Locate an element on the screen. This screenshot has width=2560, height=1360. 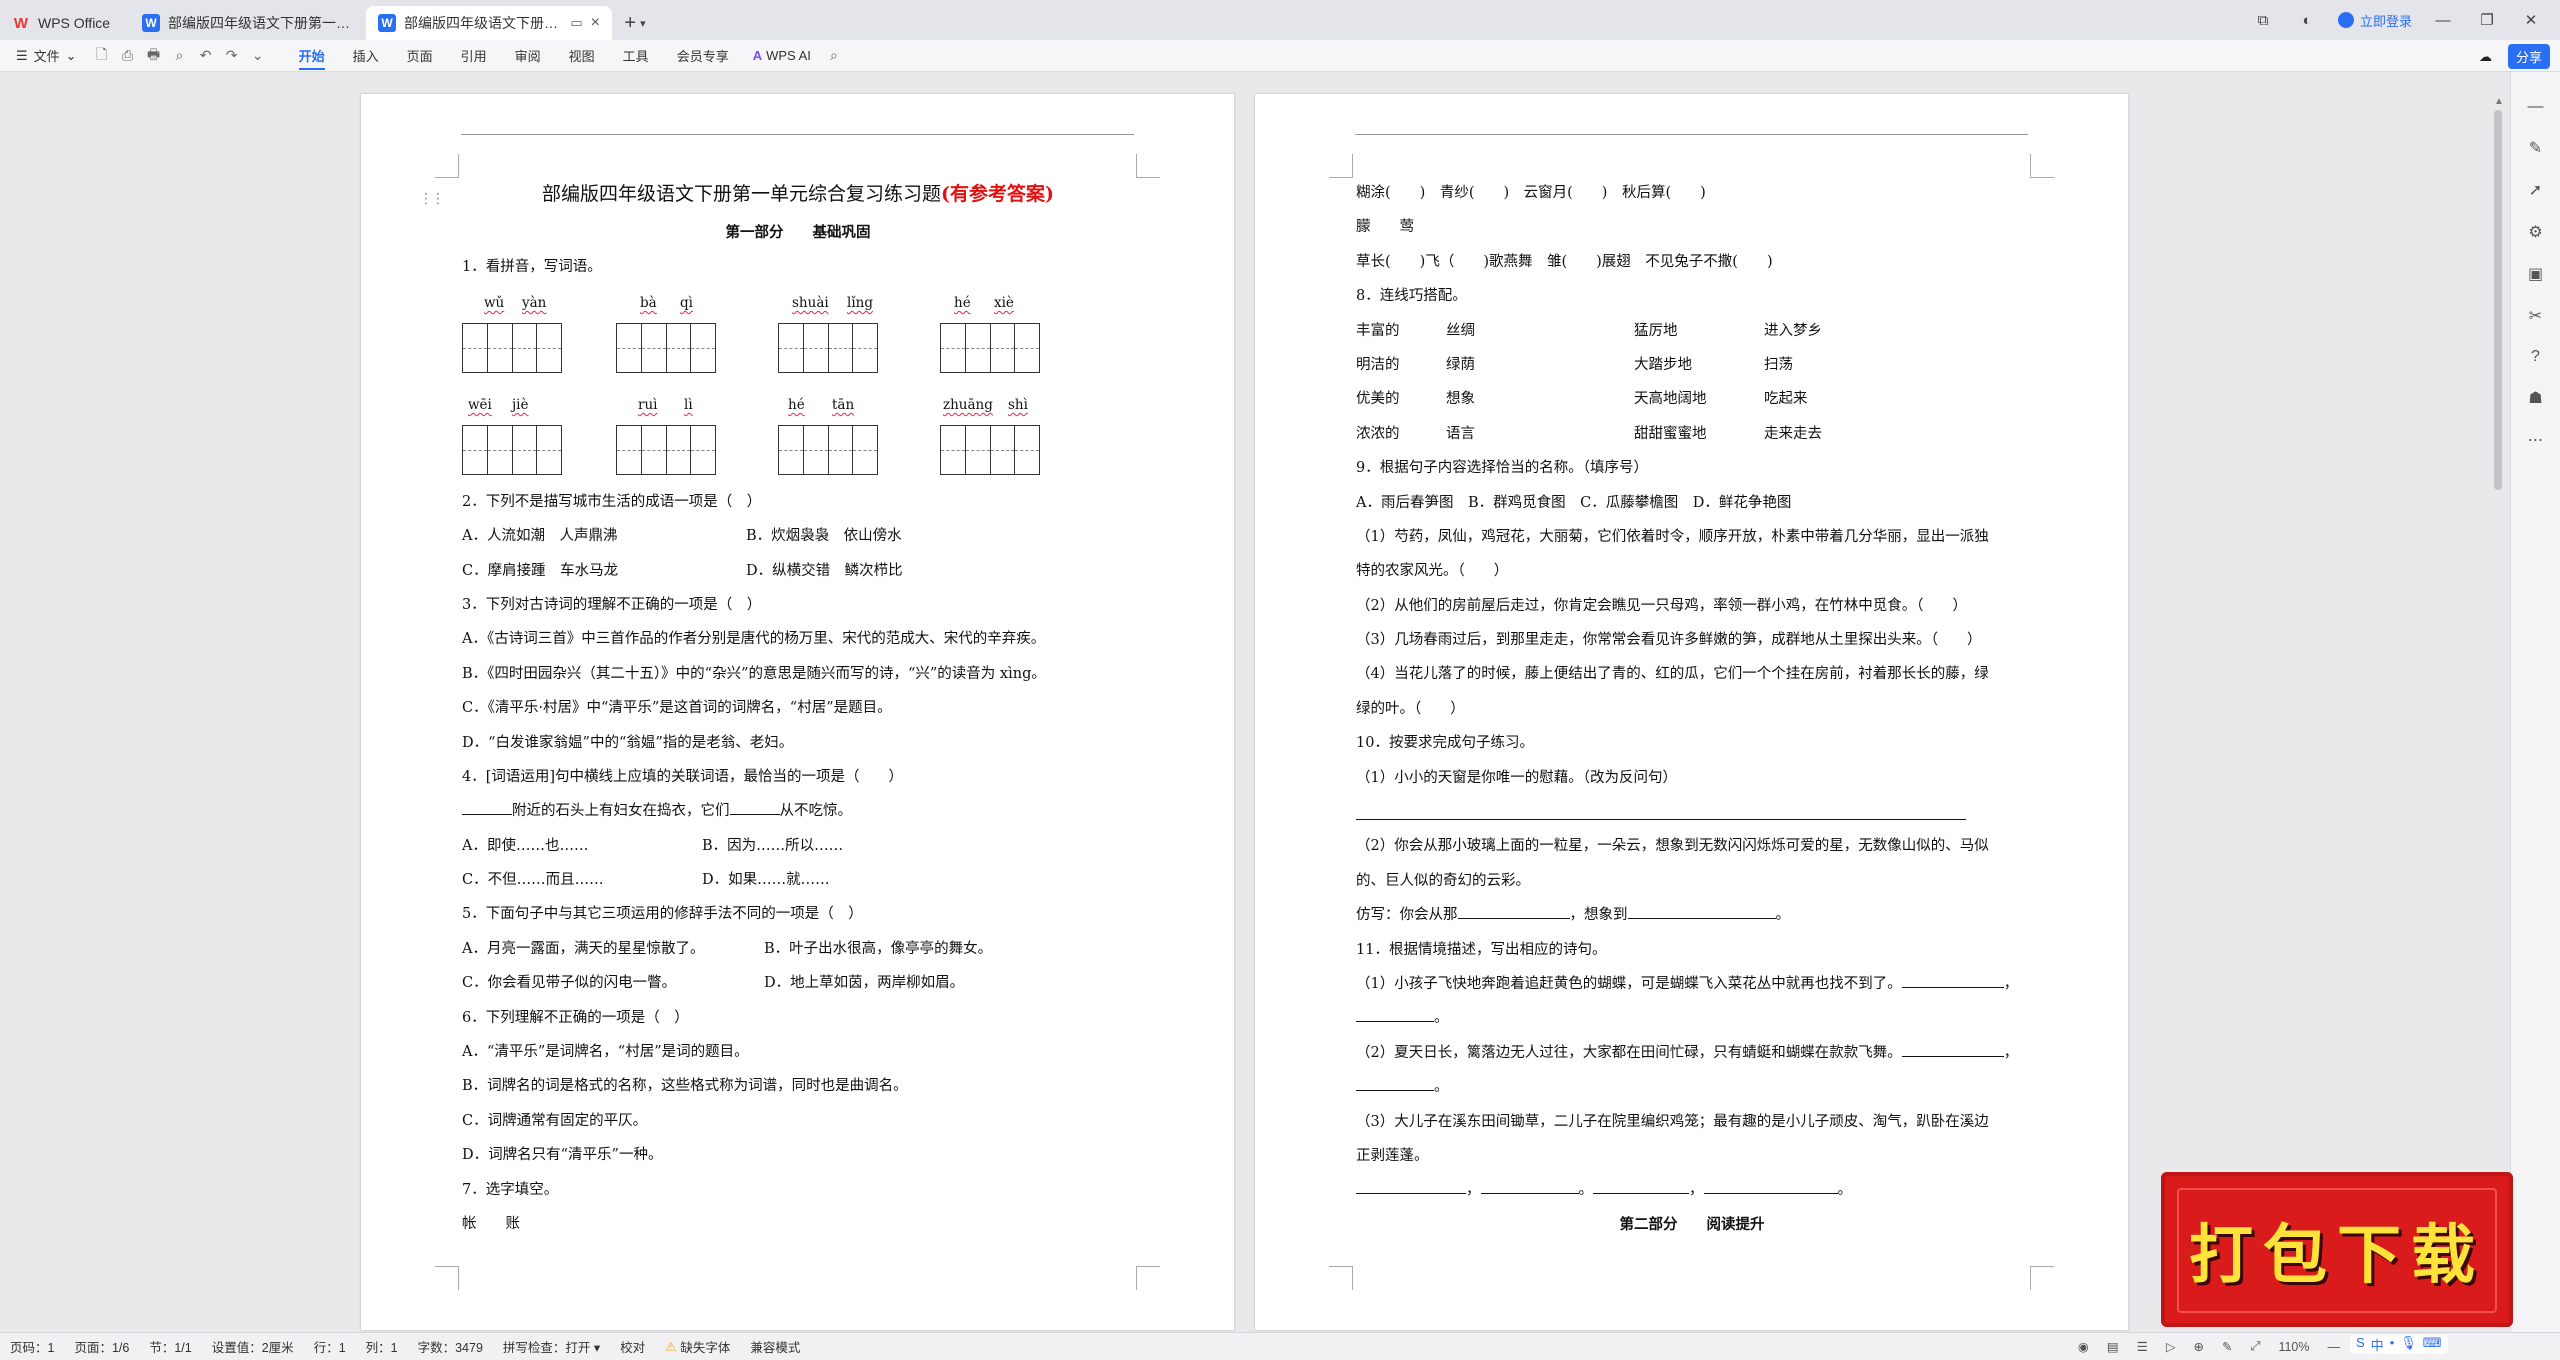
tab-page: 页面 is located at coordinates (420, 56).